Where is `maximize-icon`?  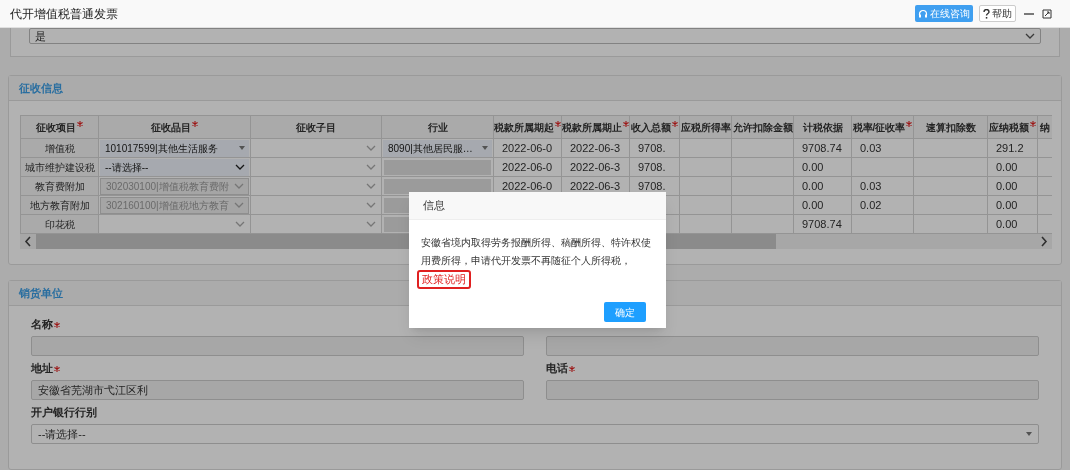
maximize-icon is located at coordinates (1047, 13).